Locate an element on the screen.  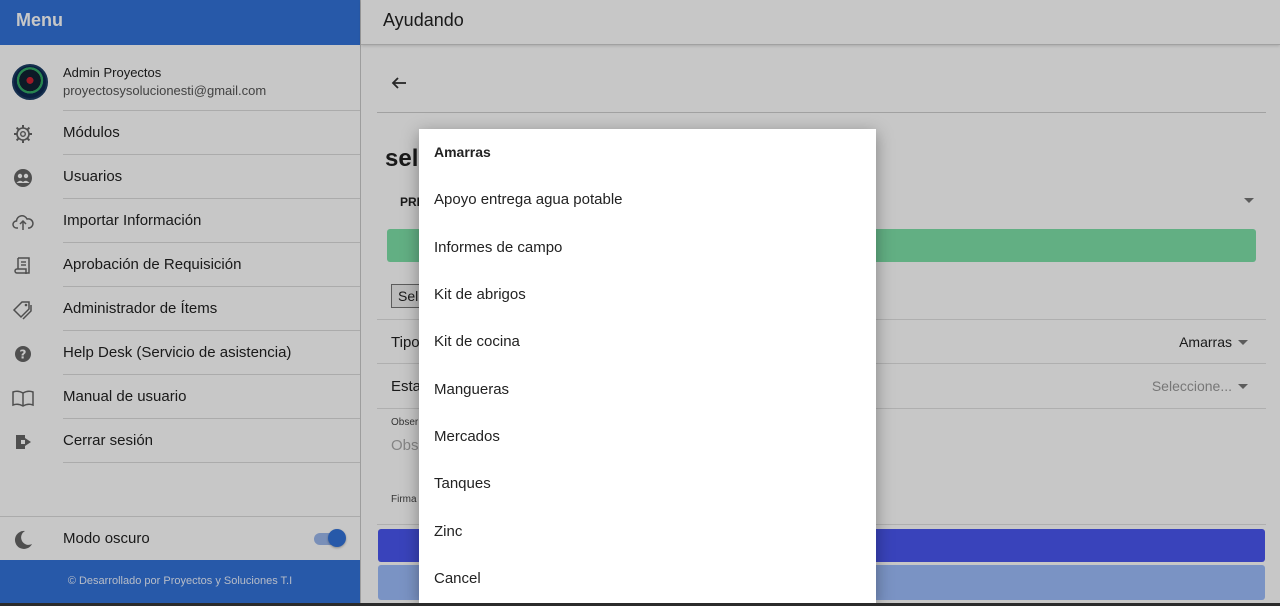
option-item: Kit de abrigos is located at coordinates (480, 294).